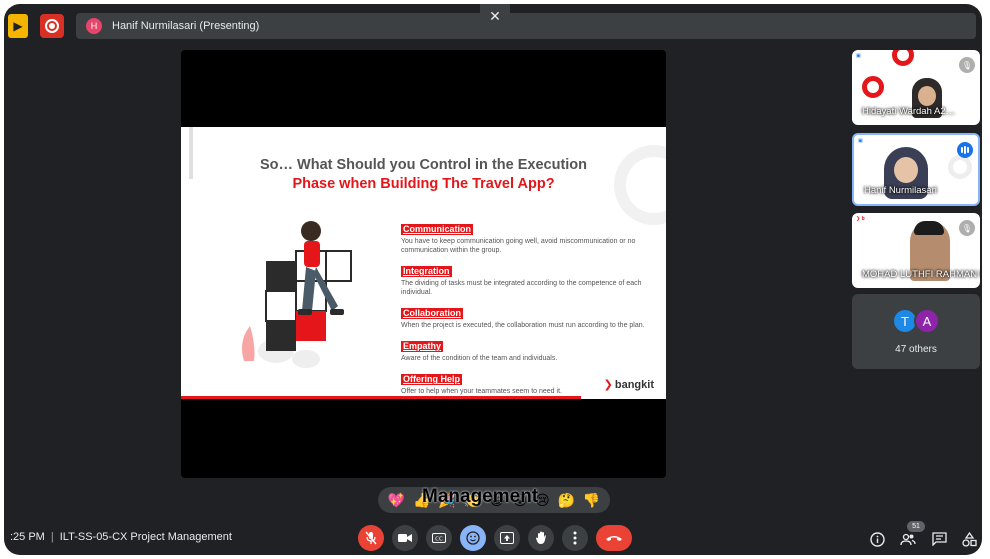 This screenshot has width=990, height=559. Describe the element at coordinates (18, 26) in the screenshot. I see `present-icon: ▶` at that location.